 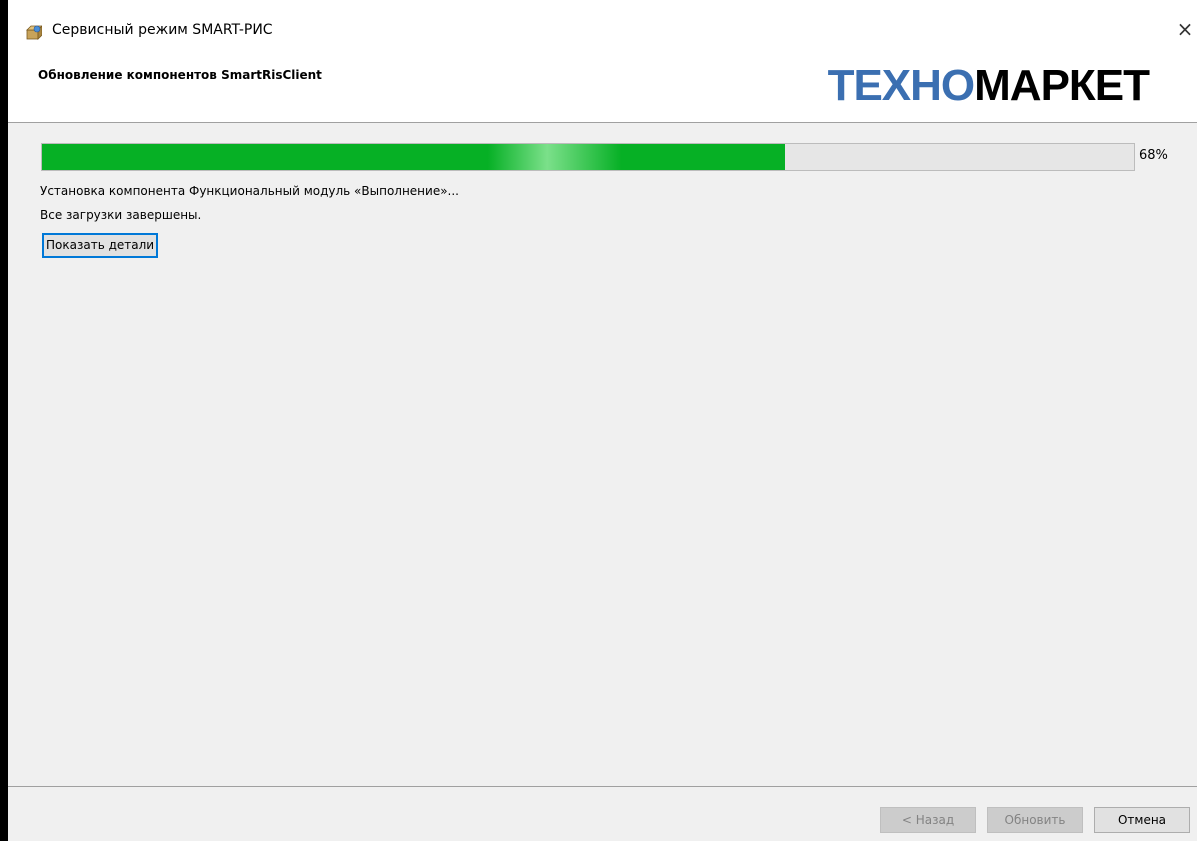 I want to click on page-title: Обновление компонентов SmartRisClient, so click(x=180, y=75).